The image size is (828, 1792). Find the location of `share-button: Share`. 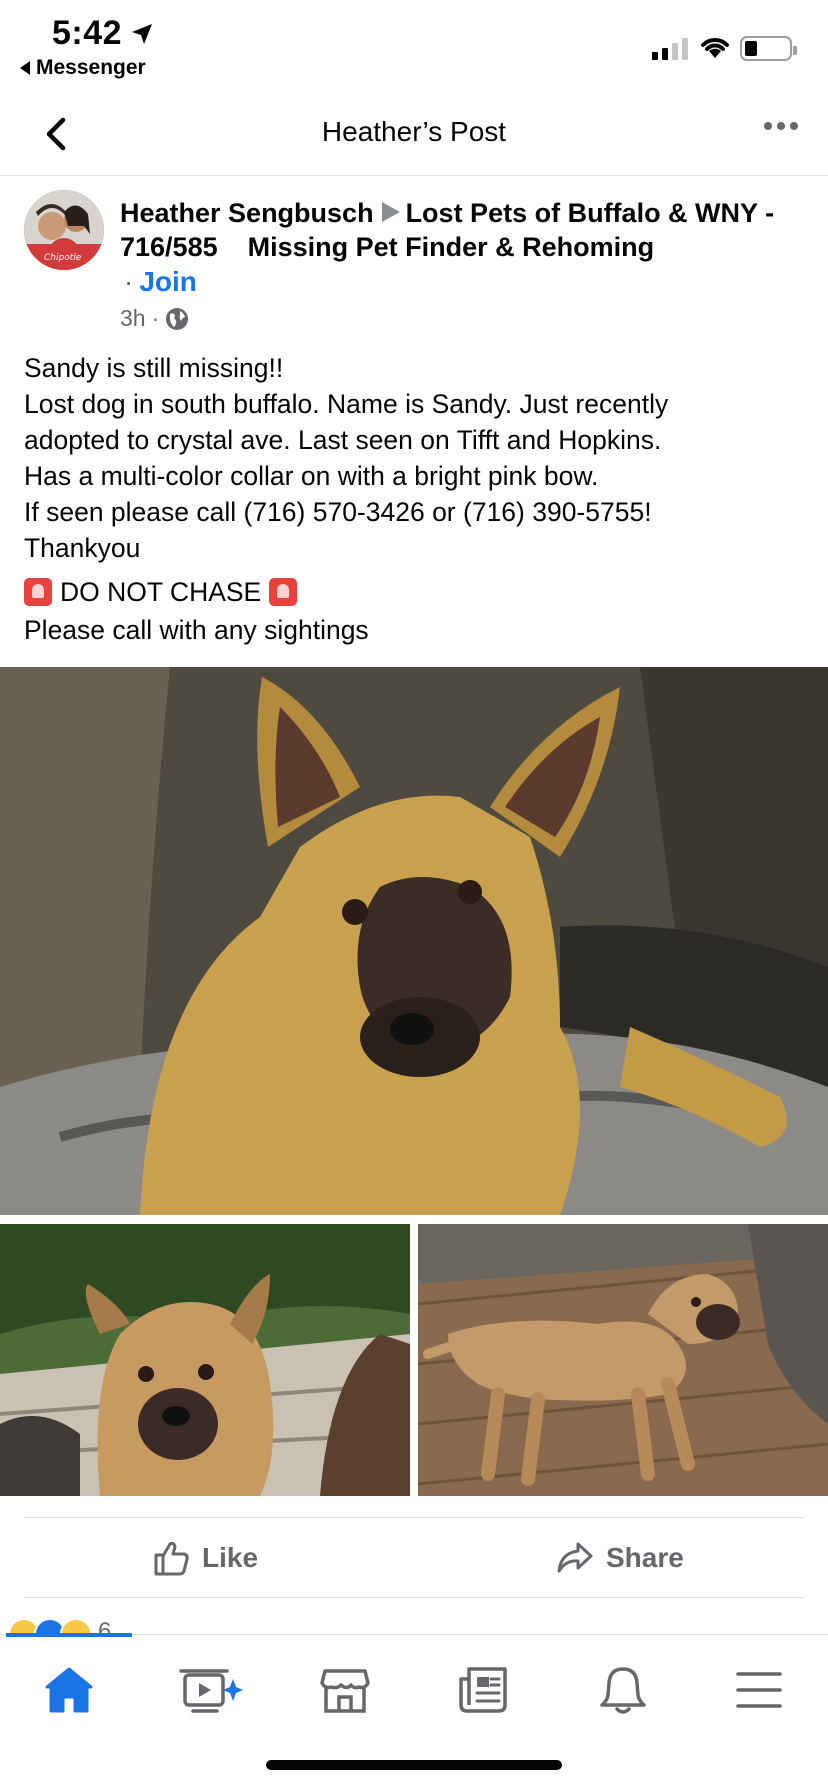

share-button: Share is located at coordinates (620, 1558).